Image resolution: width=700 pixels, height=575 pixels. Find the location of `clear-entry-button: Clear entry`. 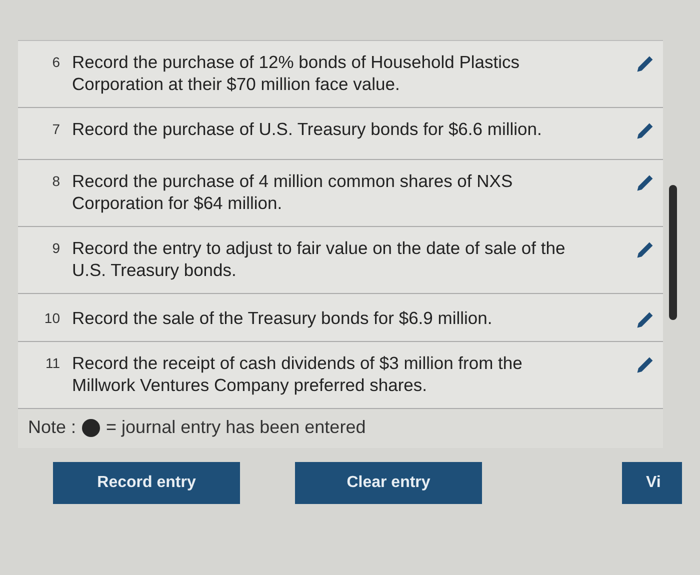

clear-entry-button: Clear entry is located at coordinates (388, 483).